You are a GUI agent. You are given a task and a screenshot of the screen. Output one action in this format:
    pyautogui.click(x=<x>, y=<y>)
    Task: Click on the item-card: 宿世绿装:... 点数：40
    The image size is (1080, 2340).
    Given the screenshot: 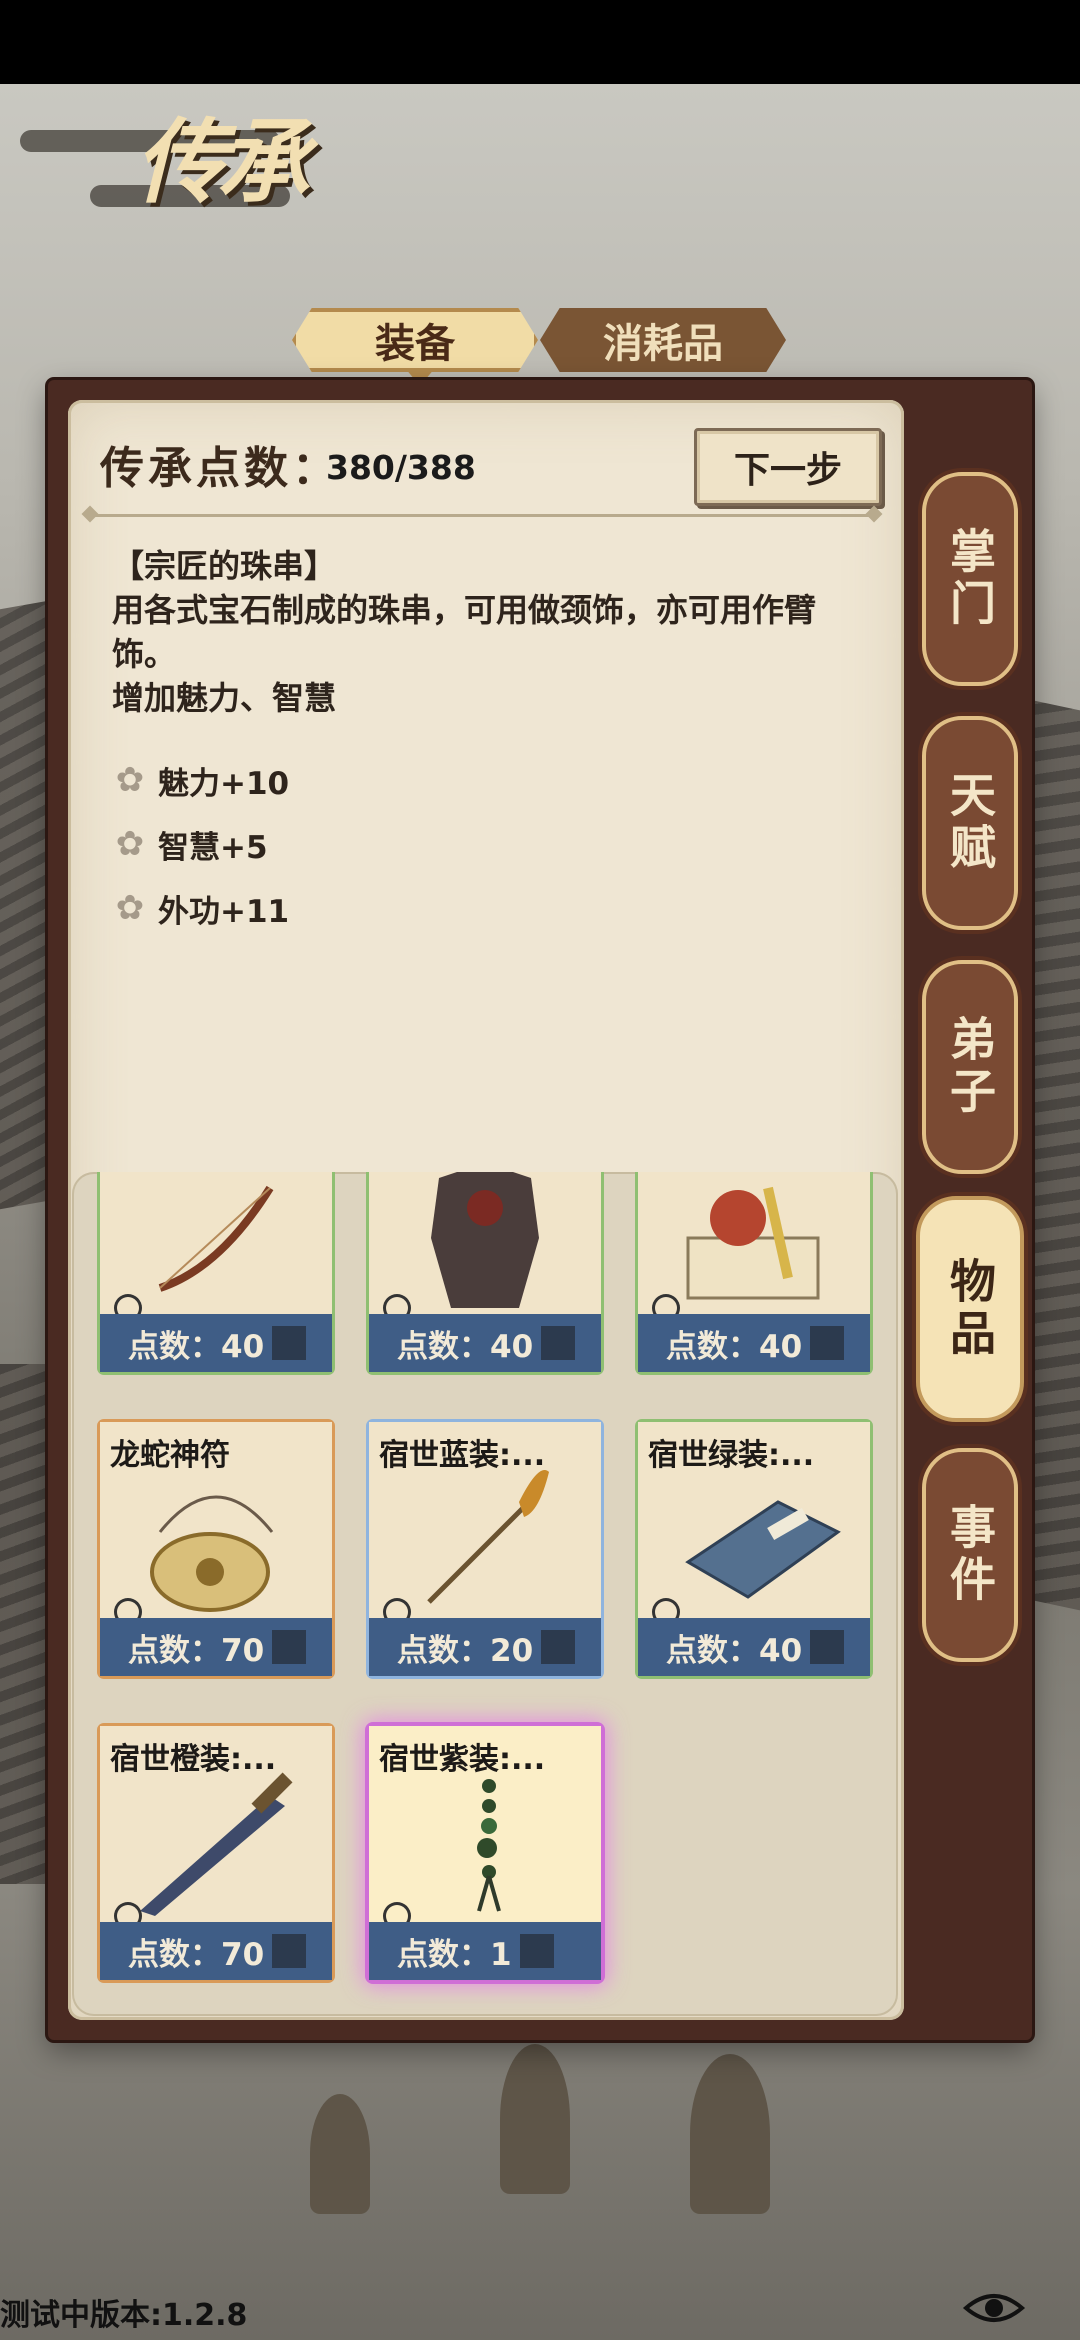 What is the action you would take?
    pyautogui.click(x=754, y=1549)
    